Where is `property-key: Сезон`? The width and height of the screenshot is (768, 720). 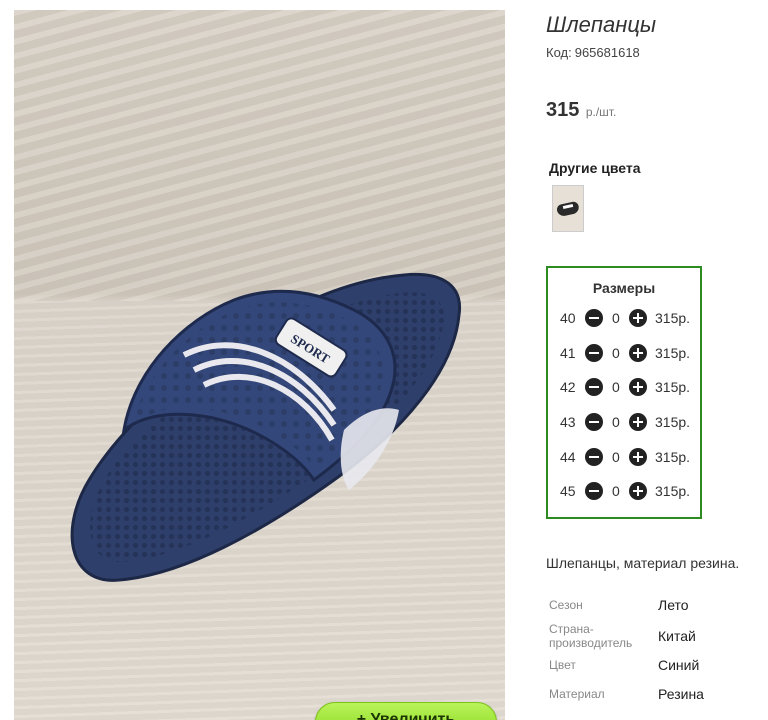
property-key: Сезон is located at coordinates (566, 605).